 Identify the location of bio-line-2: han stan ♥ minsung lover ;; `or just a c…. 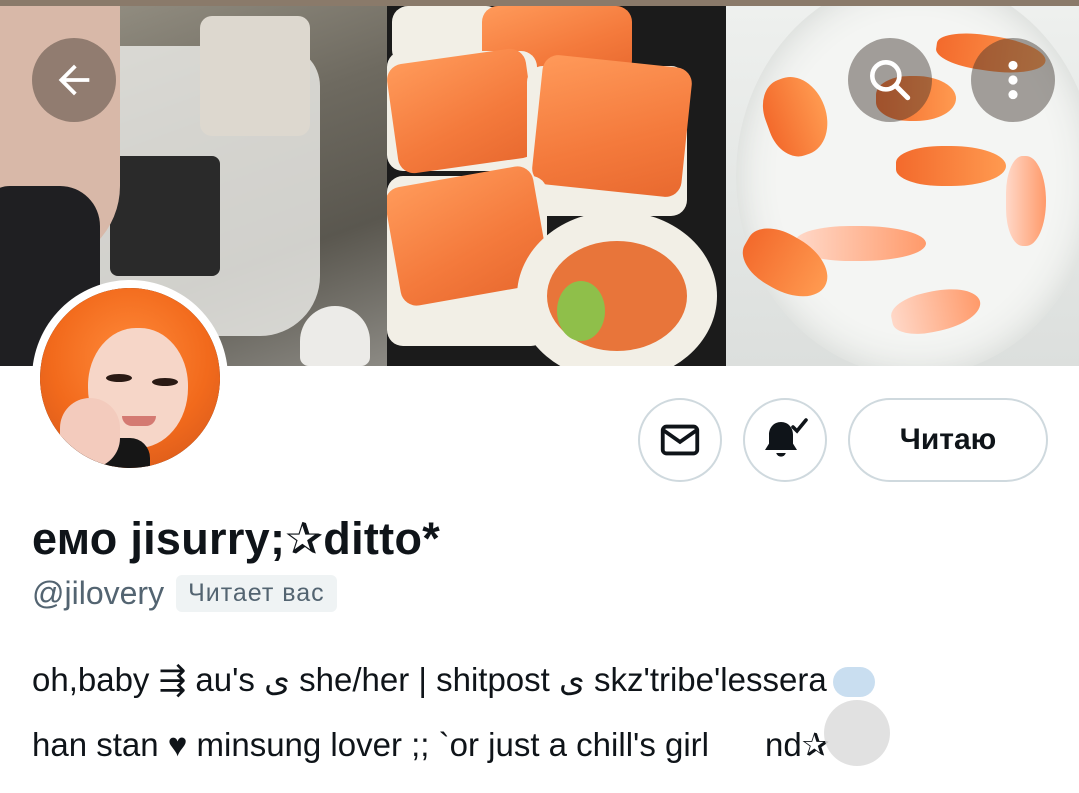
(430, 744).